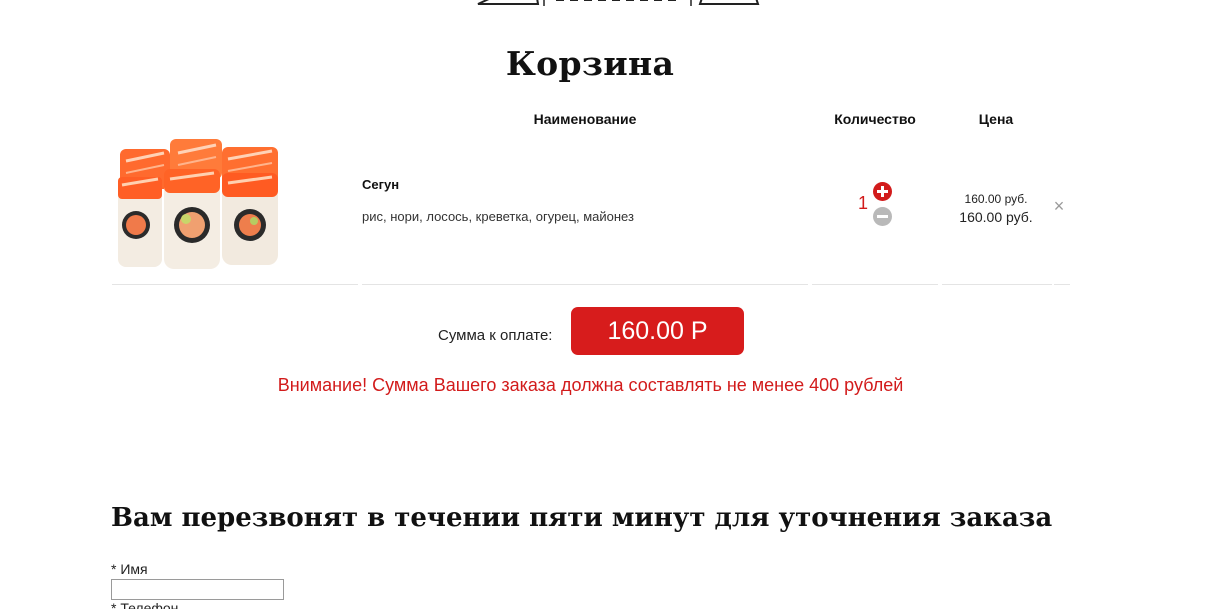 Image resolution: width=1228 pixels, height=609 pixels. What do you see at coordinates (618, 3) in the screenshot?
I see `site-logo` at bounding box center [618, 3].